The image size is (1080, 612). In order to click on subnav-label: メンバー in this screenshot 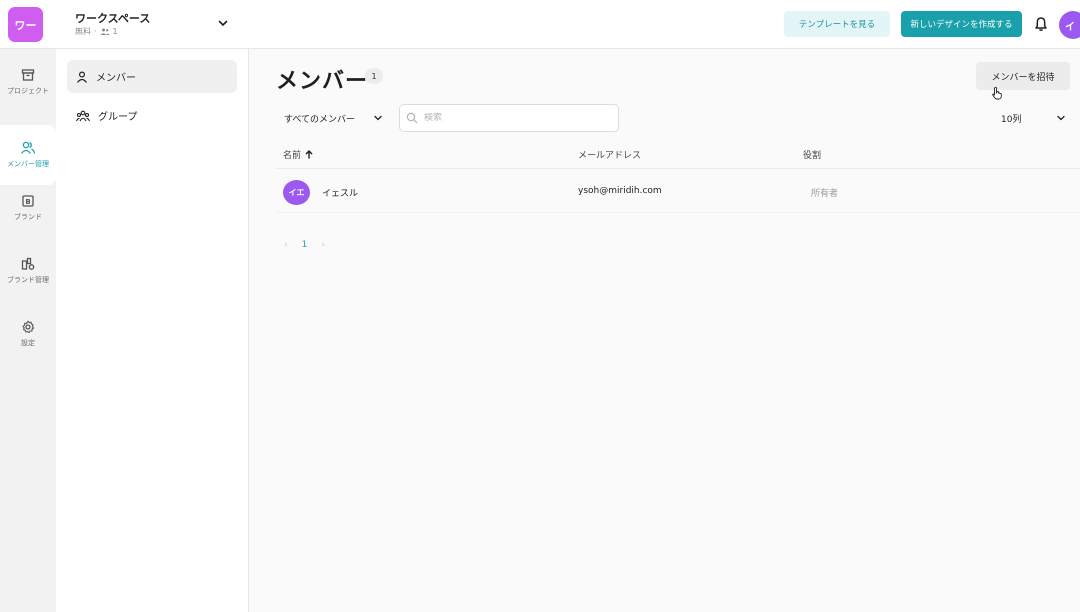, I will do `click(116, 78)`.